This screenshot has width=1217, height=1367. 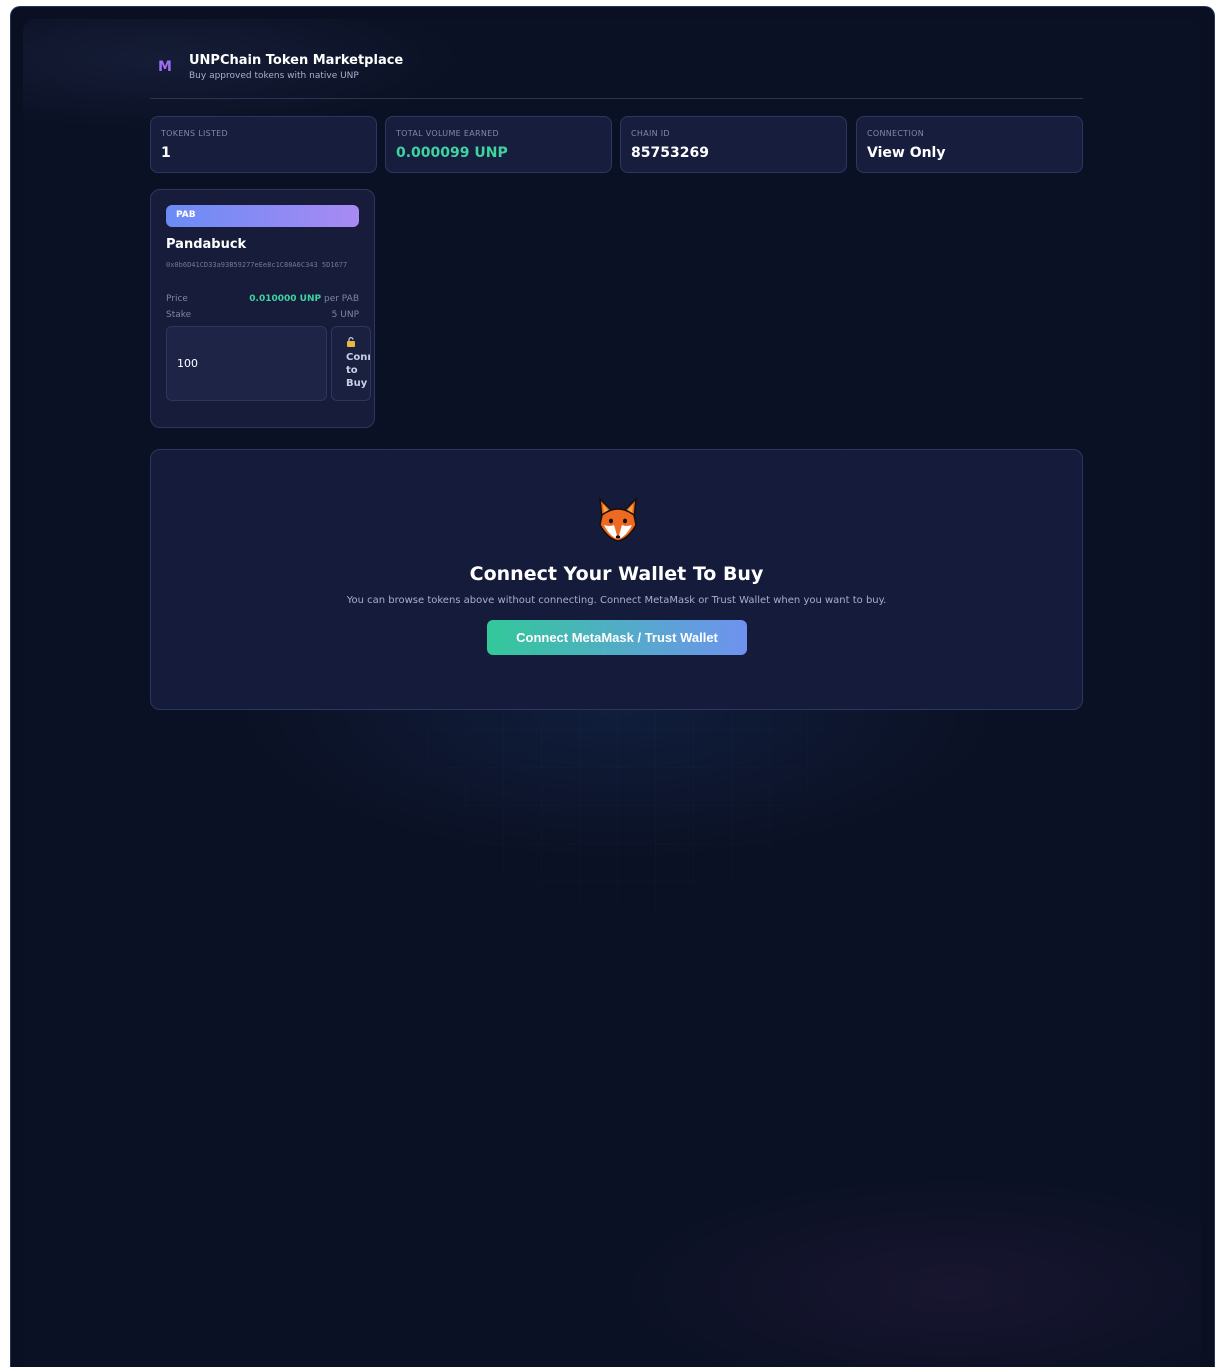 I want to click on stat-label: TOKENS LISTED, so click(x=194, y=133).